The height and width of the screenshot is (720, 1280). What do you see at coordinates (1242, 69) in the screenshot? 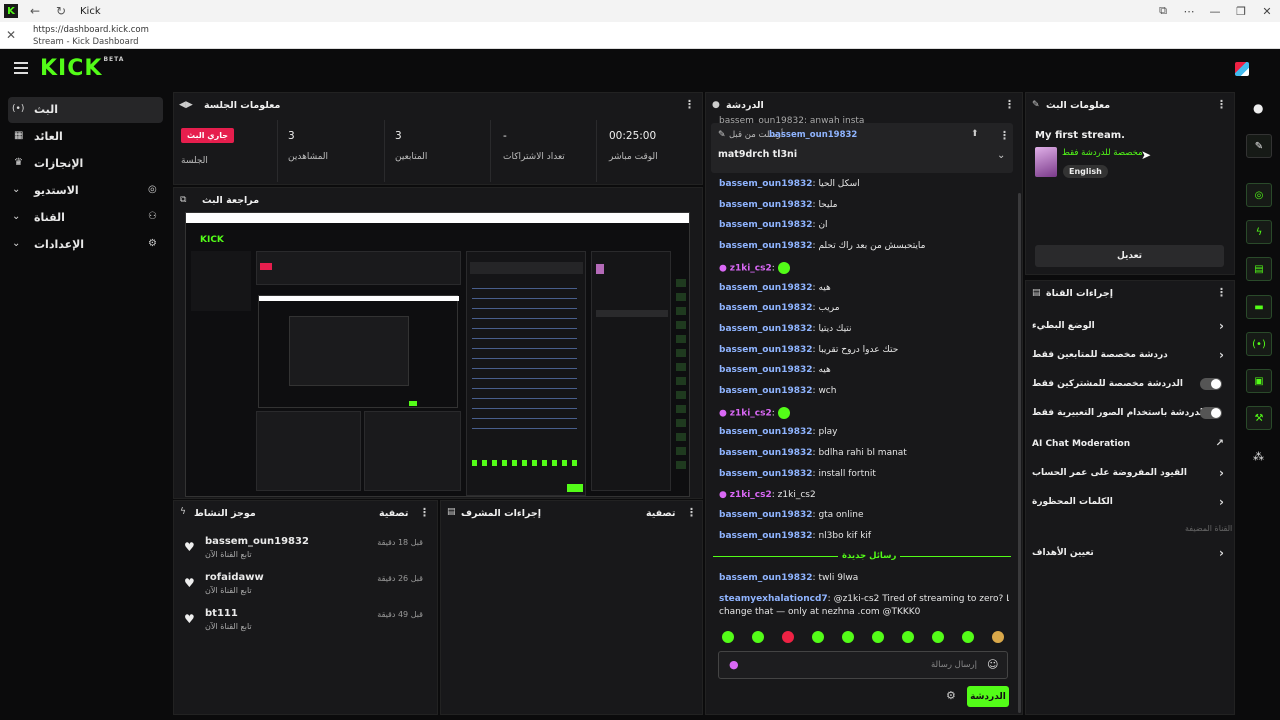
I see `user-avatar` at bounding box center [1242, 69].